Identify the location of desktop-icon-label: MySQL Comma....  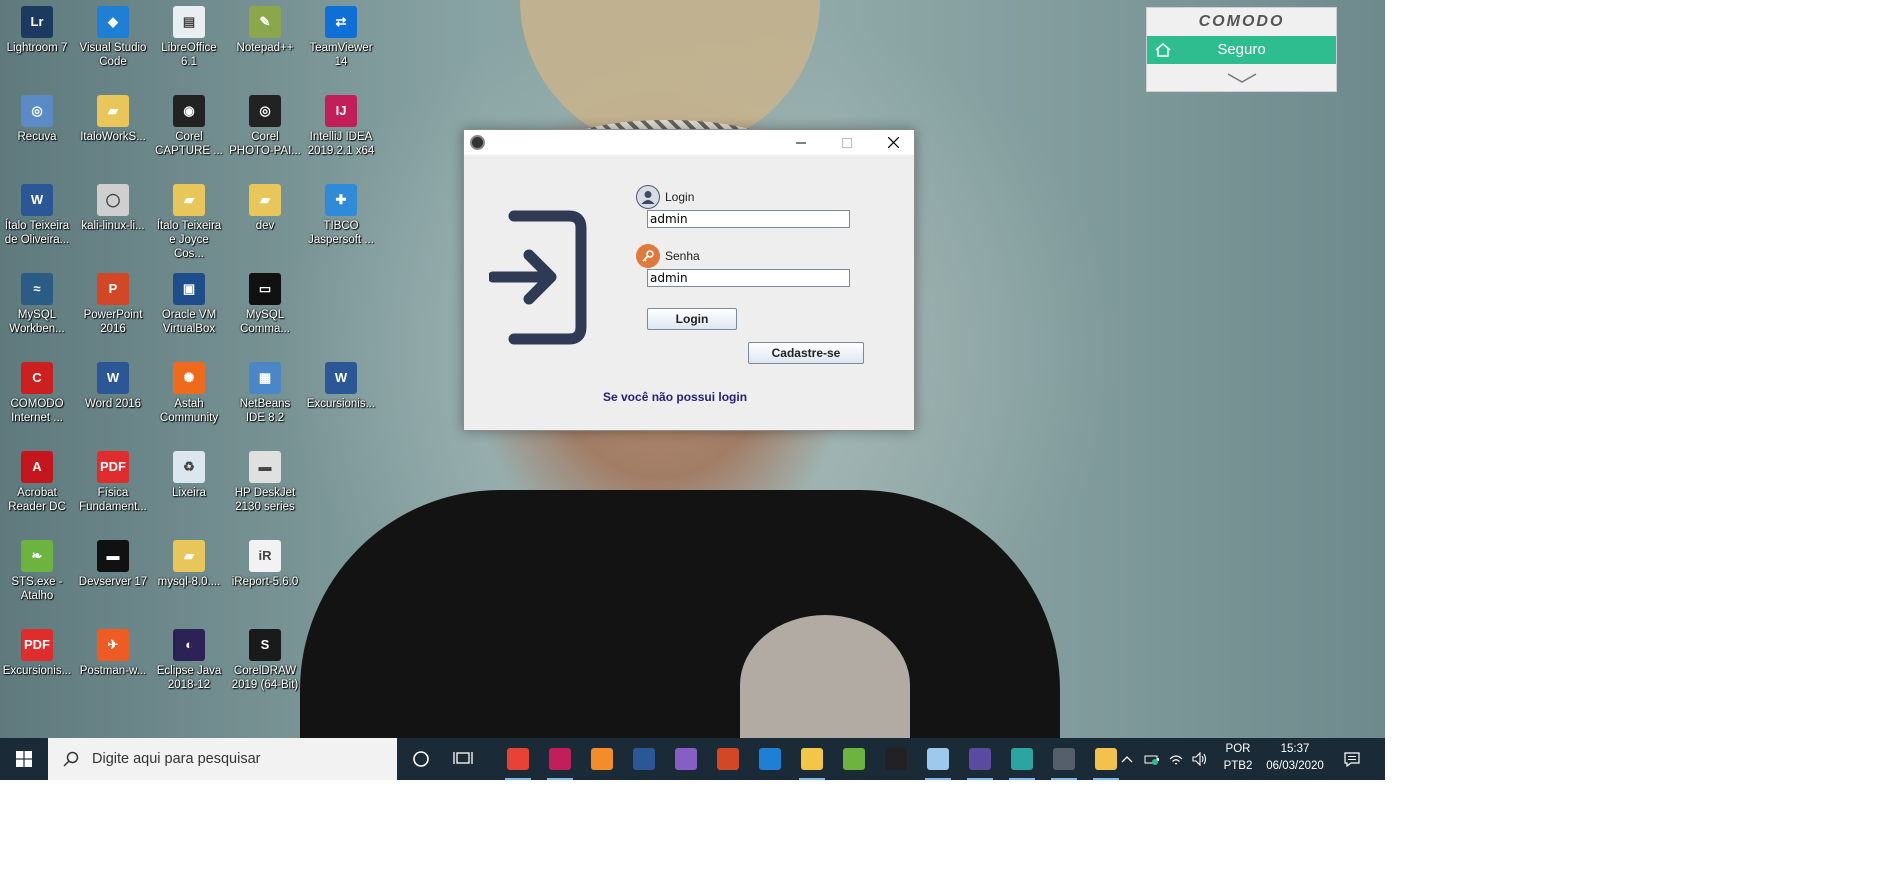
(265, 322).